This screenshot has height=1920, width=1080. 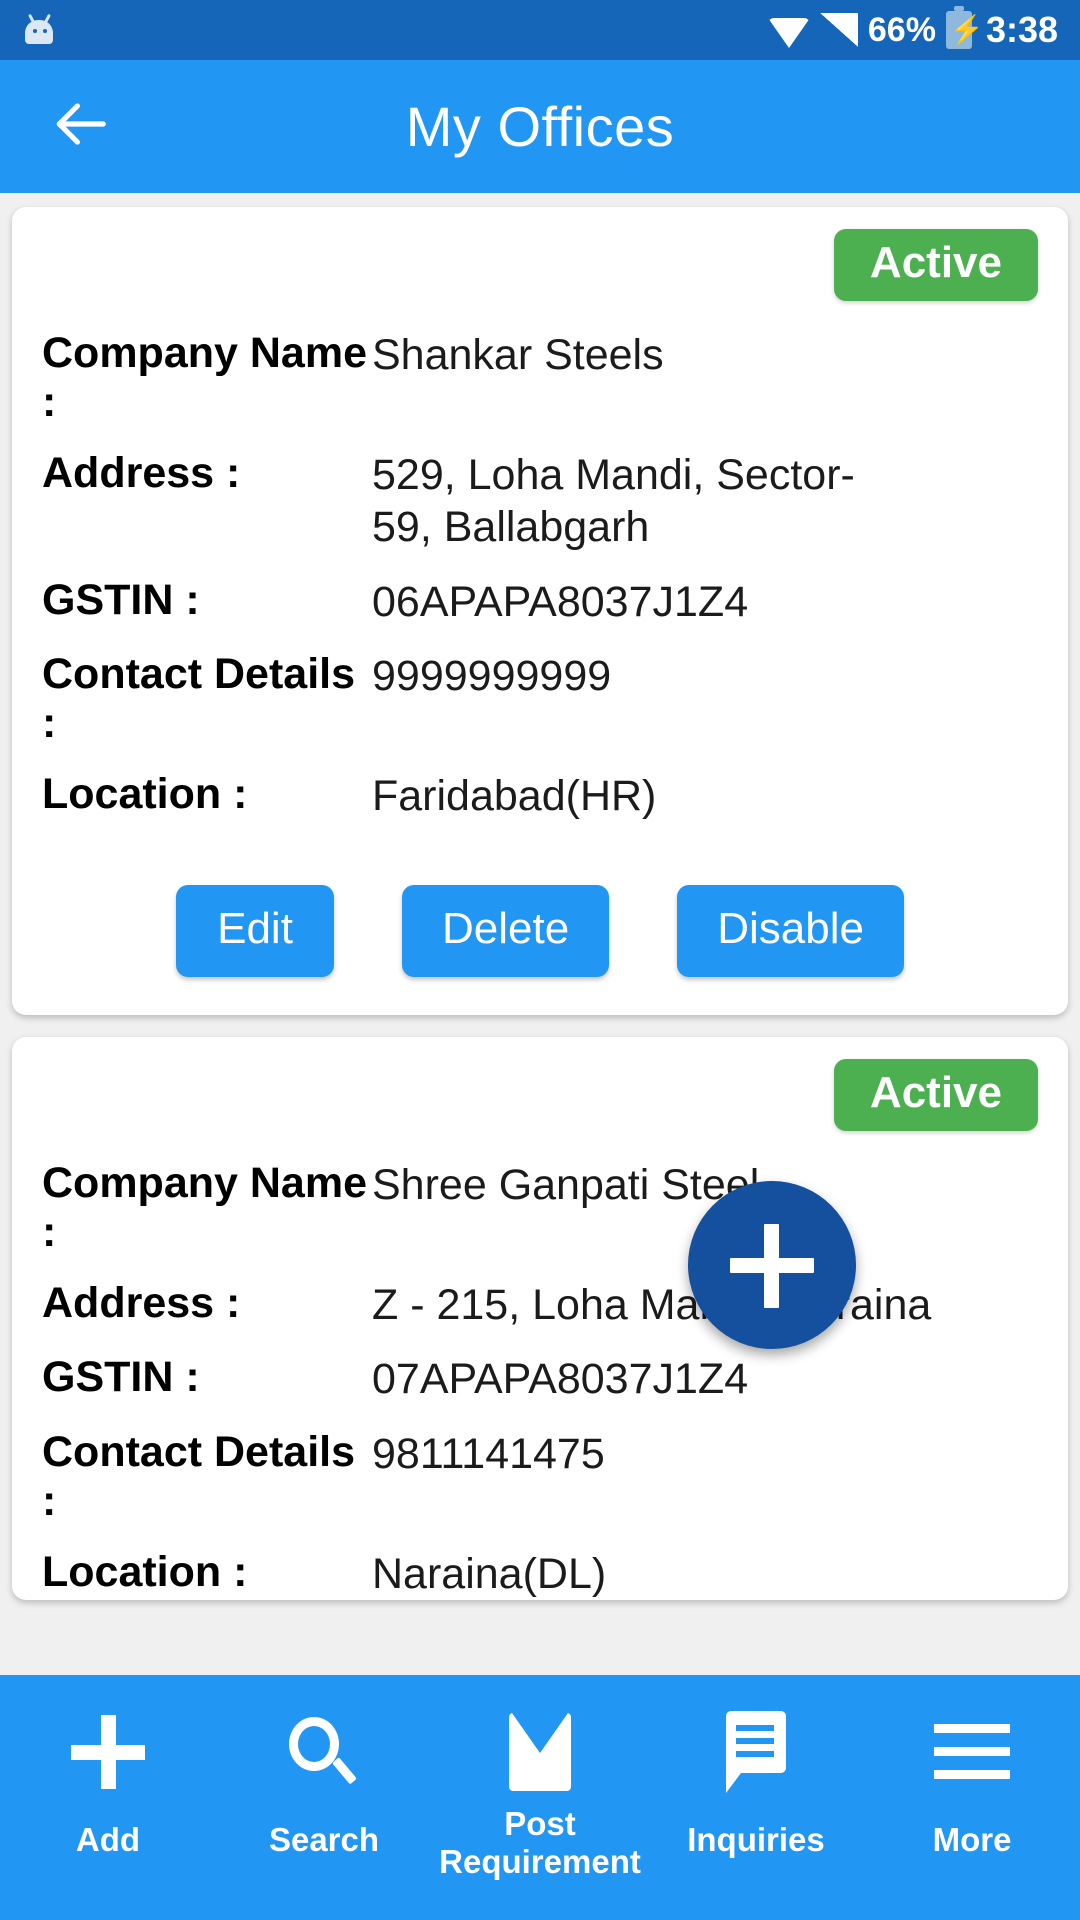 I want to click on android-robot-icon, so click(x=39, y=30).